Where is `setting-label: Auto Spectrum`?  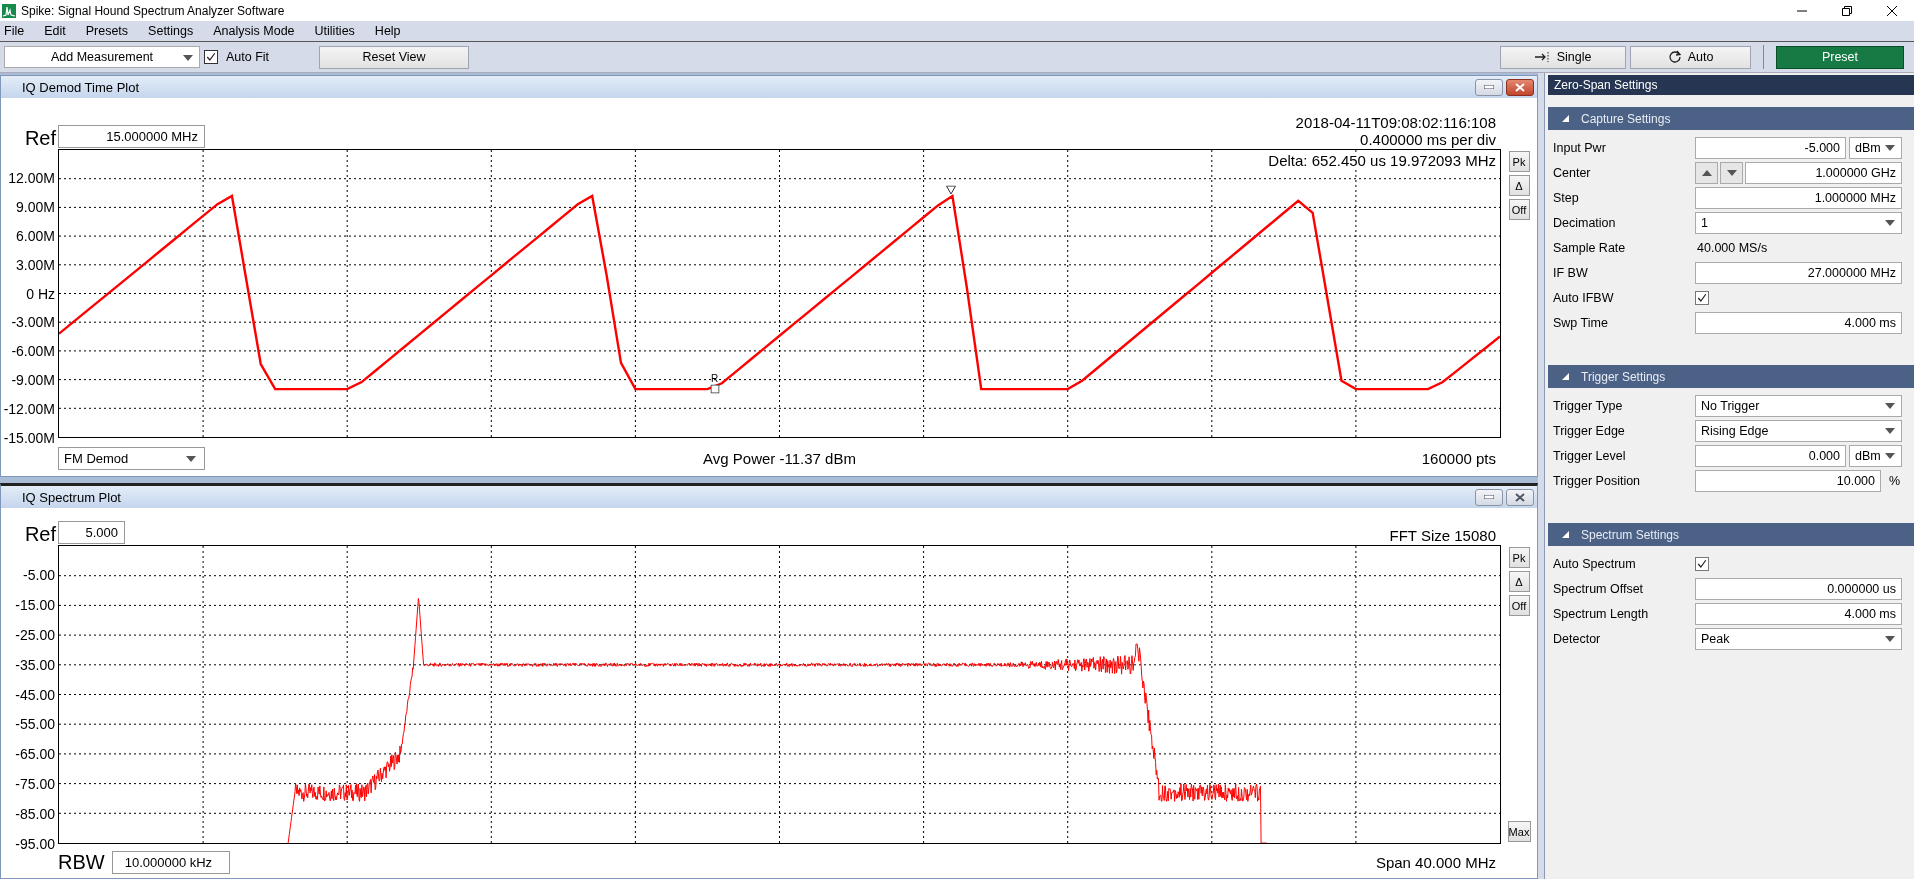
setting-label: Auto Spectrum is located at coordinates (1594, 563).